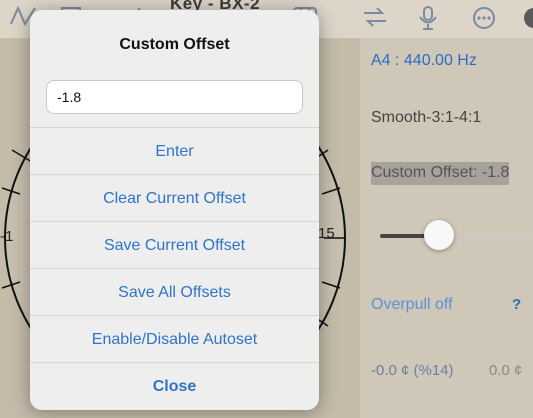 This screenshot has width=533, height=418. I want to click on microphone-icon, so click(428, 20).